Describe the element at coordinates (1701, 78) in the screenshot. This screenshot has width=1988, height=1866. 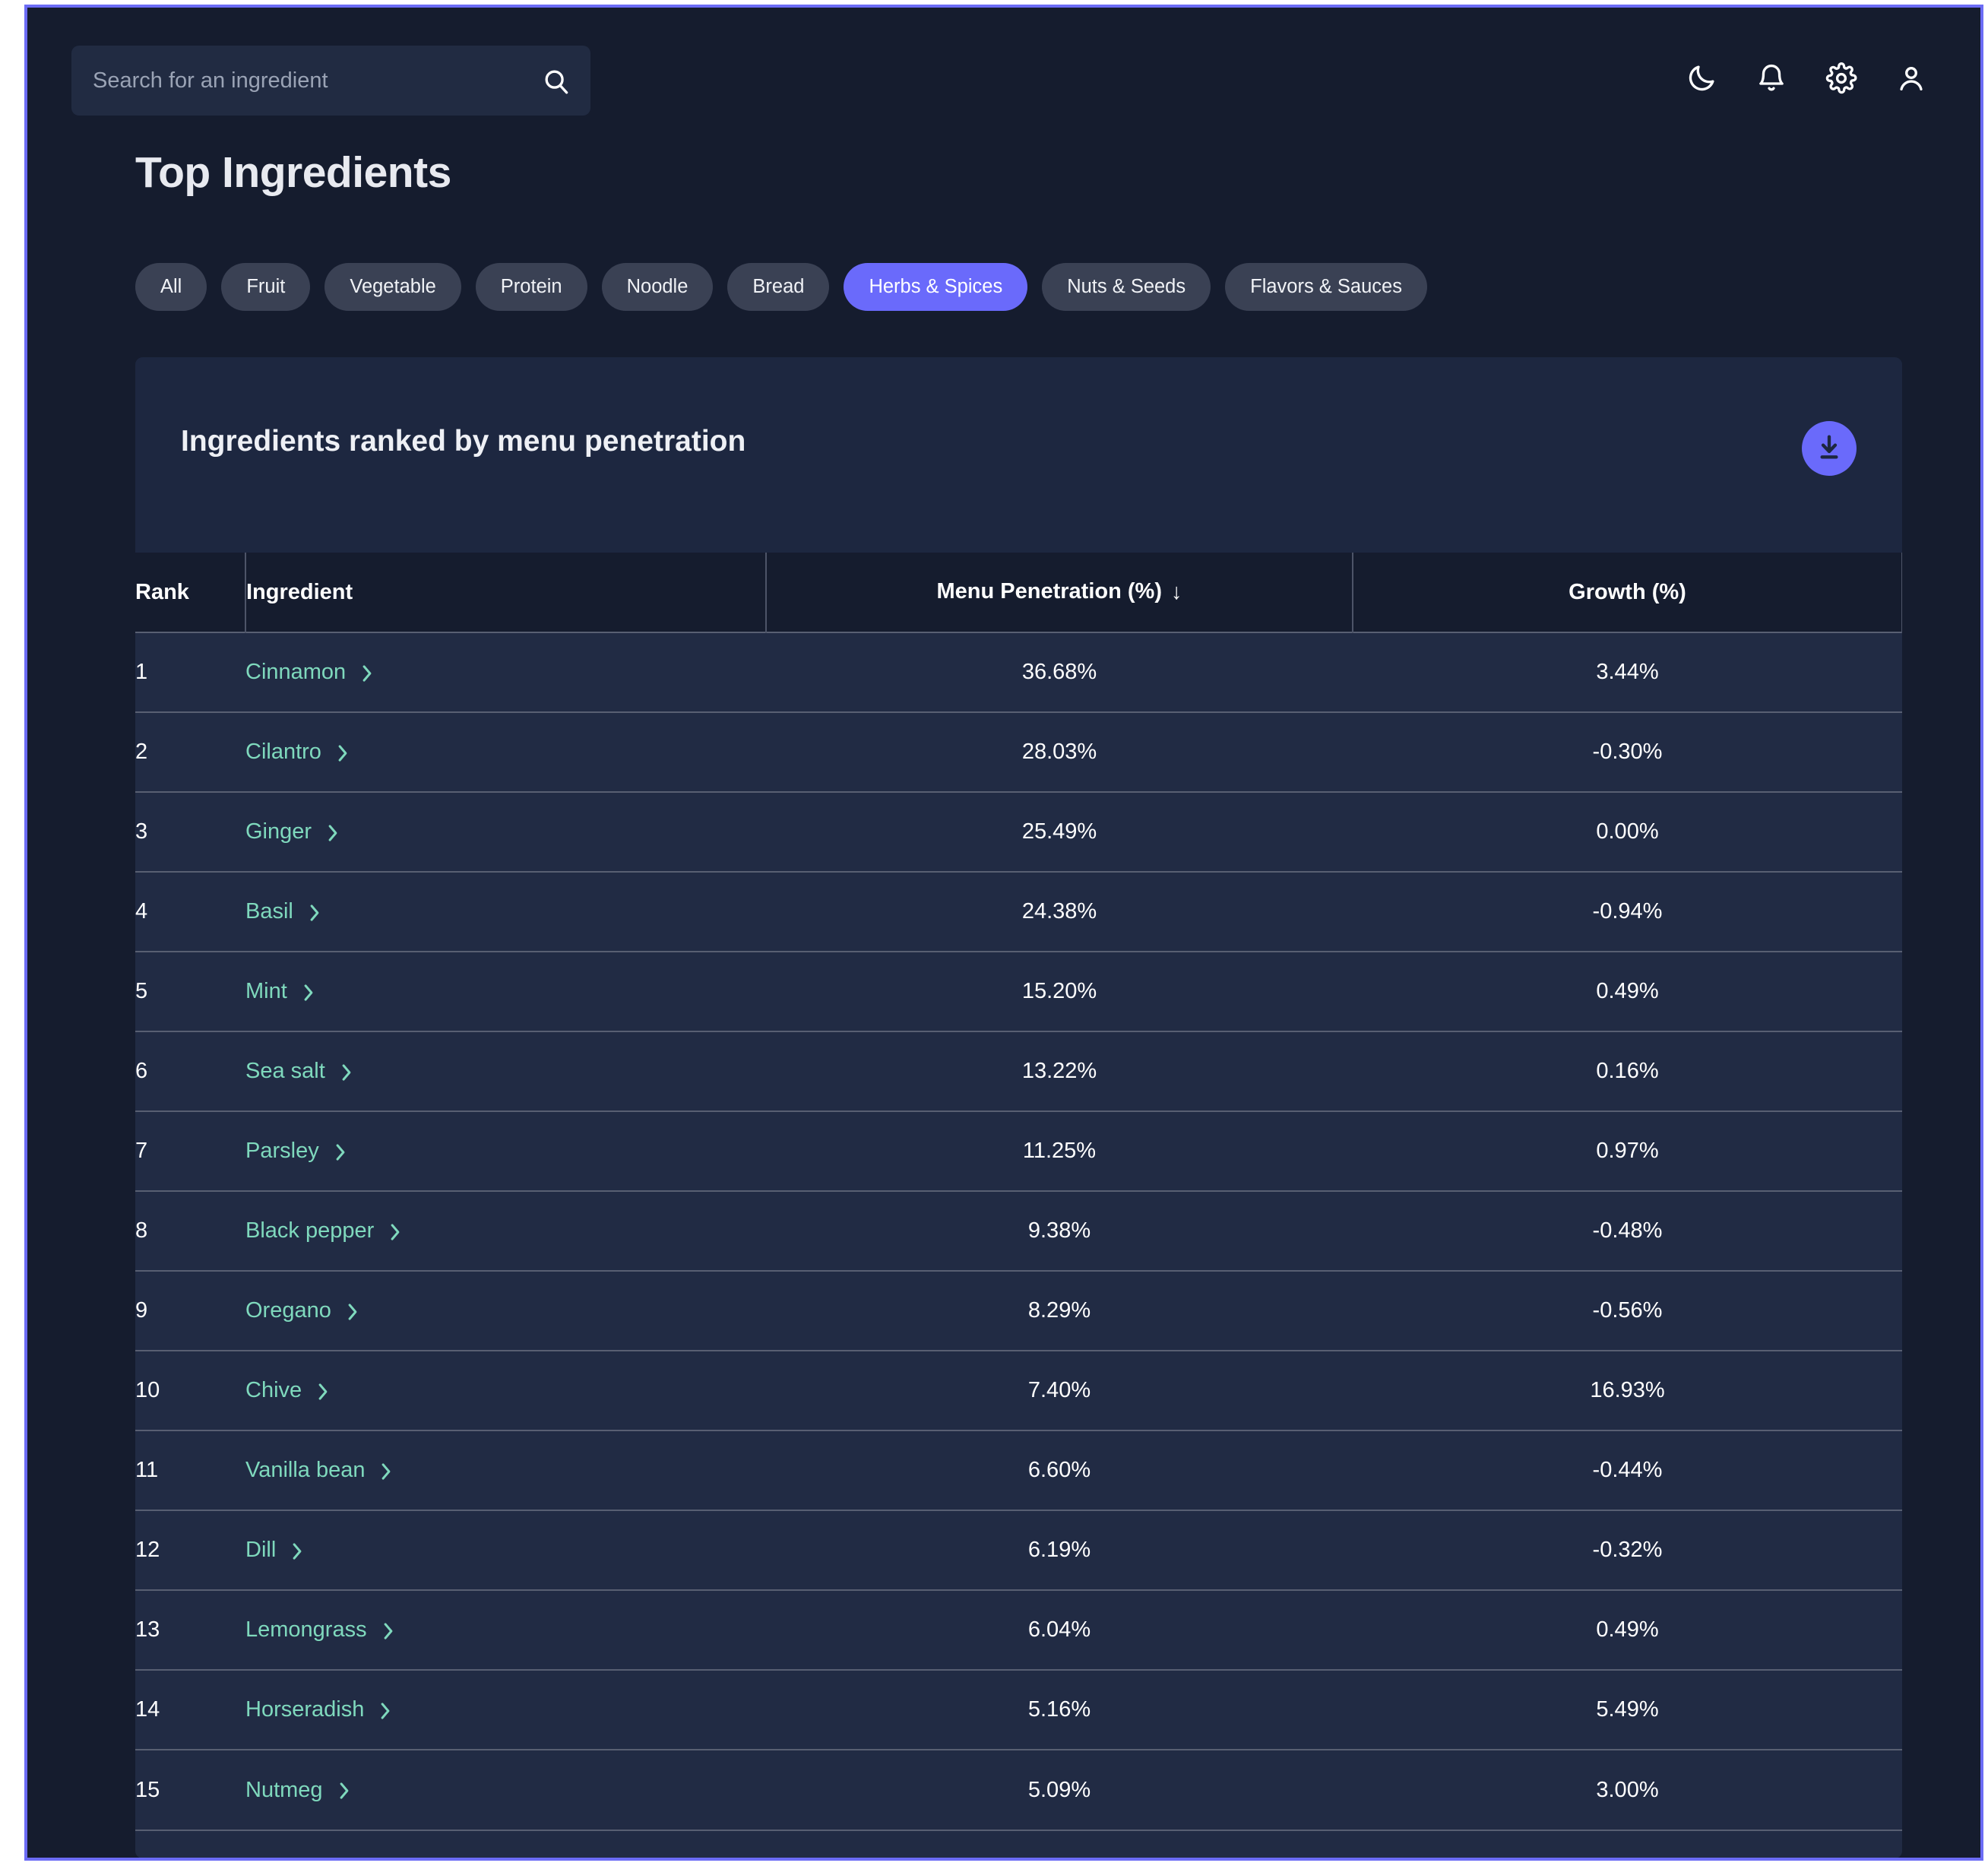
I see `dark-mode-icon` at that location.